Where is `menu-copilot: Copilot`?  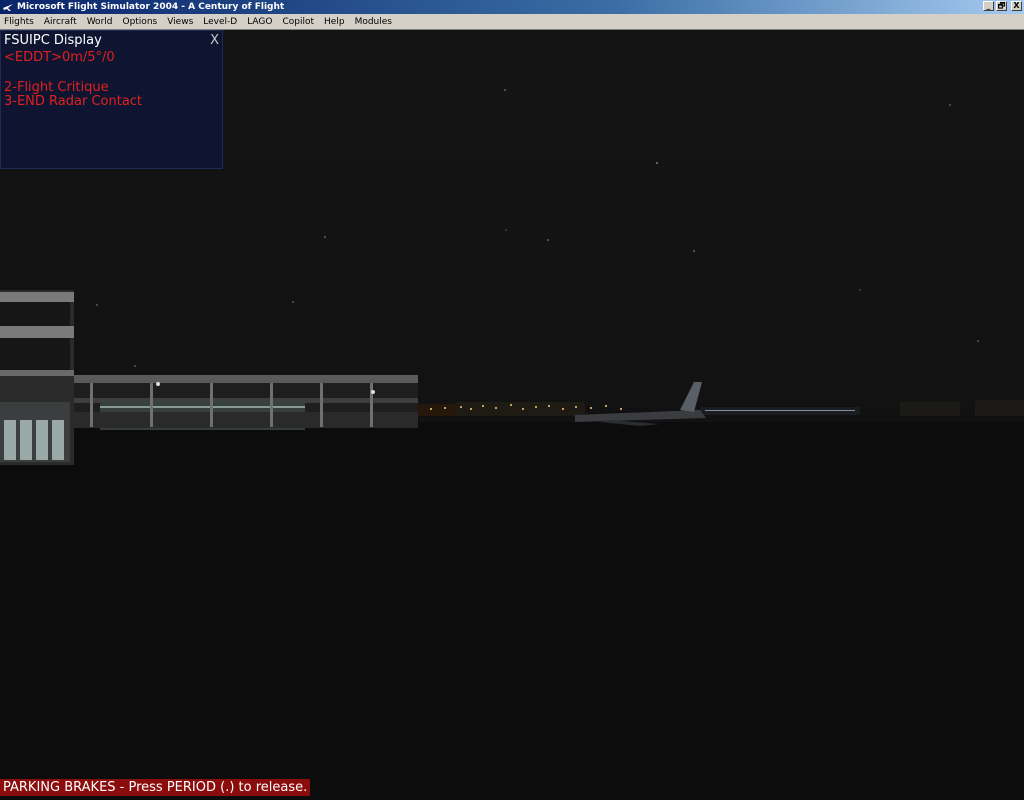 menu-copilot: Copilot is located at coordinates (298, 22).